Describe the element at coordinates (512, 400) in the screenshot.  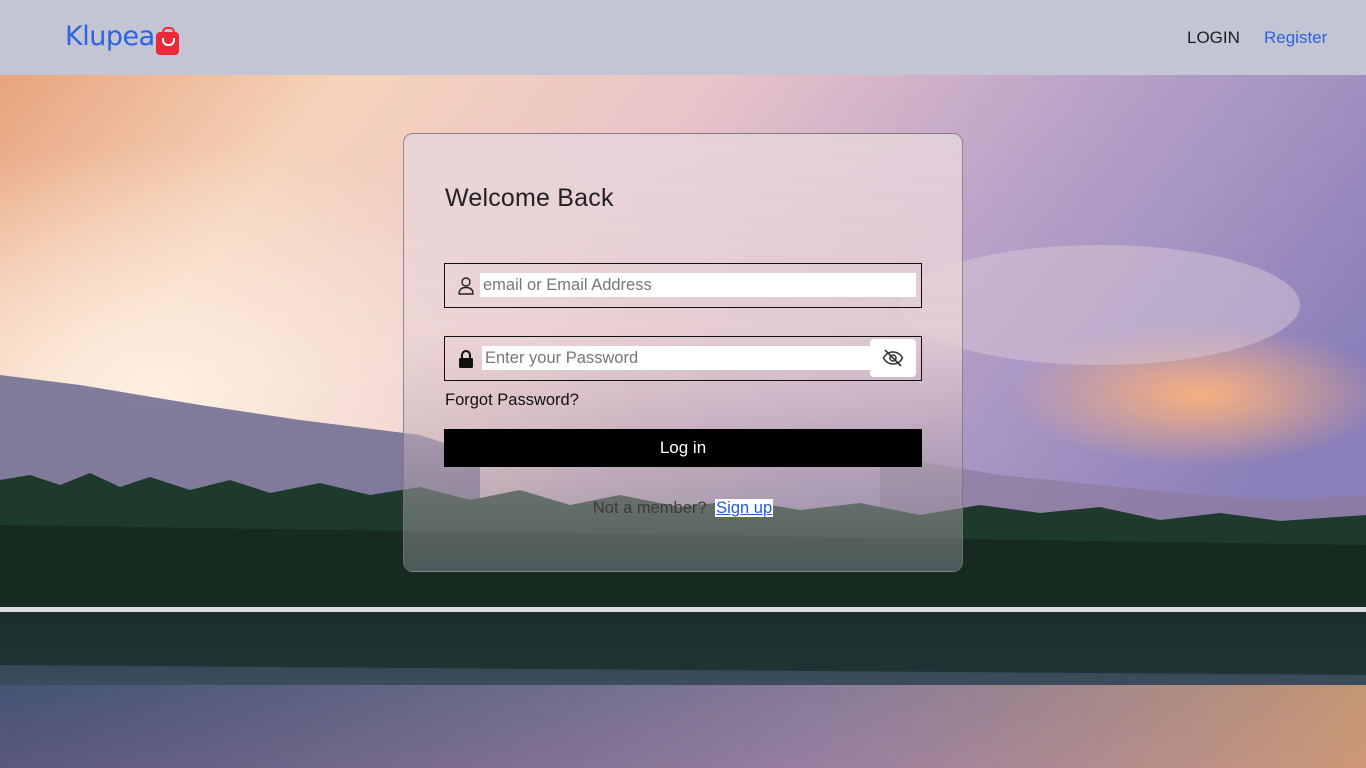
I see `forgot-password-link: Forgot Password?` at that location.